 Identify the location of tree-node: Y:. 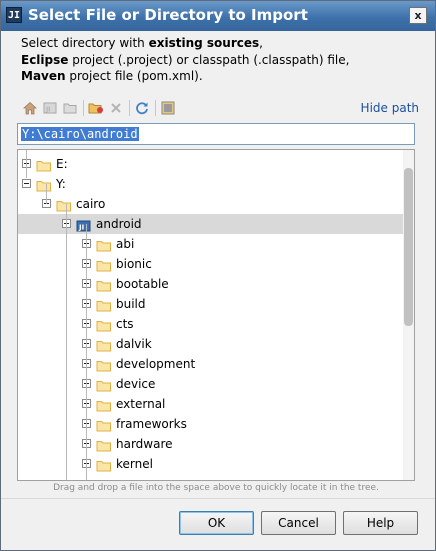
(211, 184).